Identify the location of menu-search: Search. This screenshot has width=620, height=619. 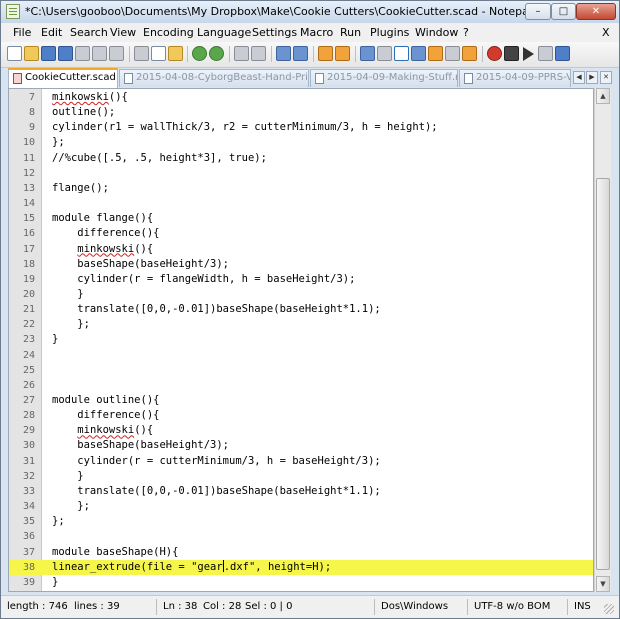
(89, 32).